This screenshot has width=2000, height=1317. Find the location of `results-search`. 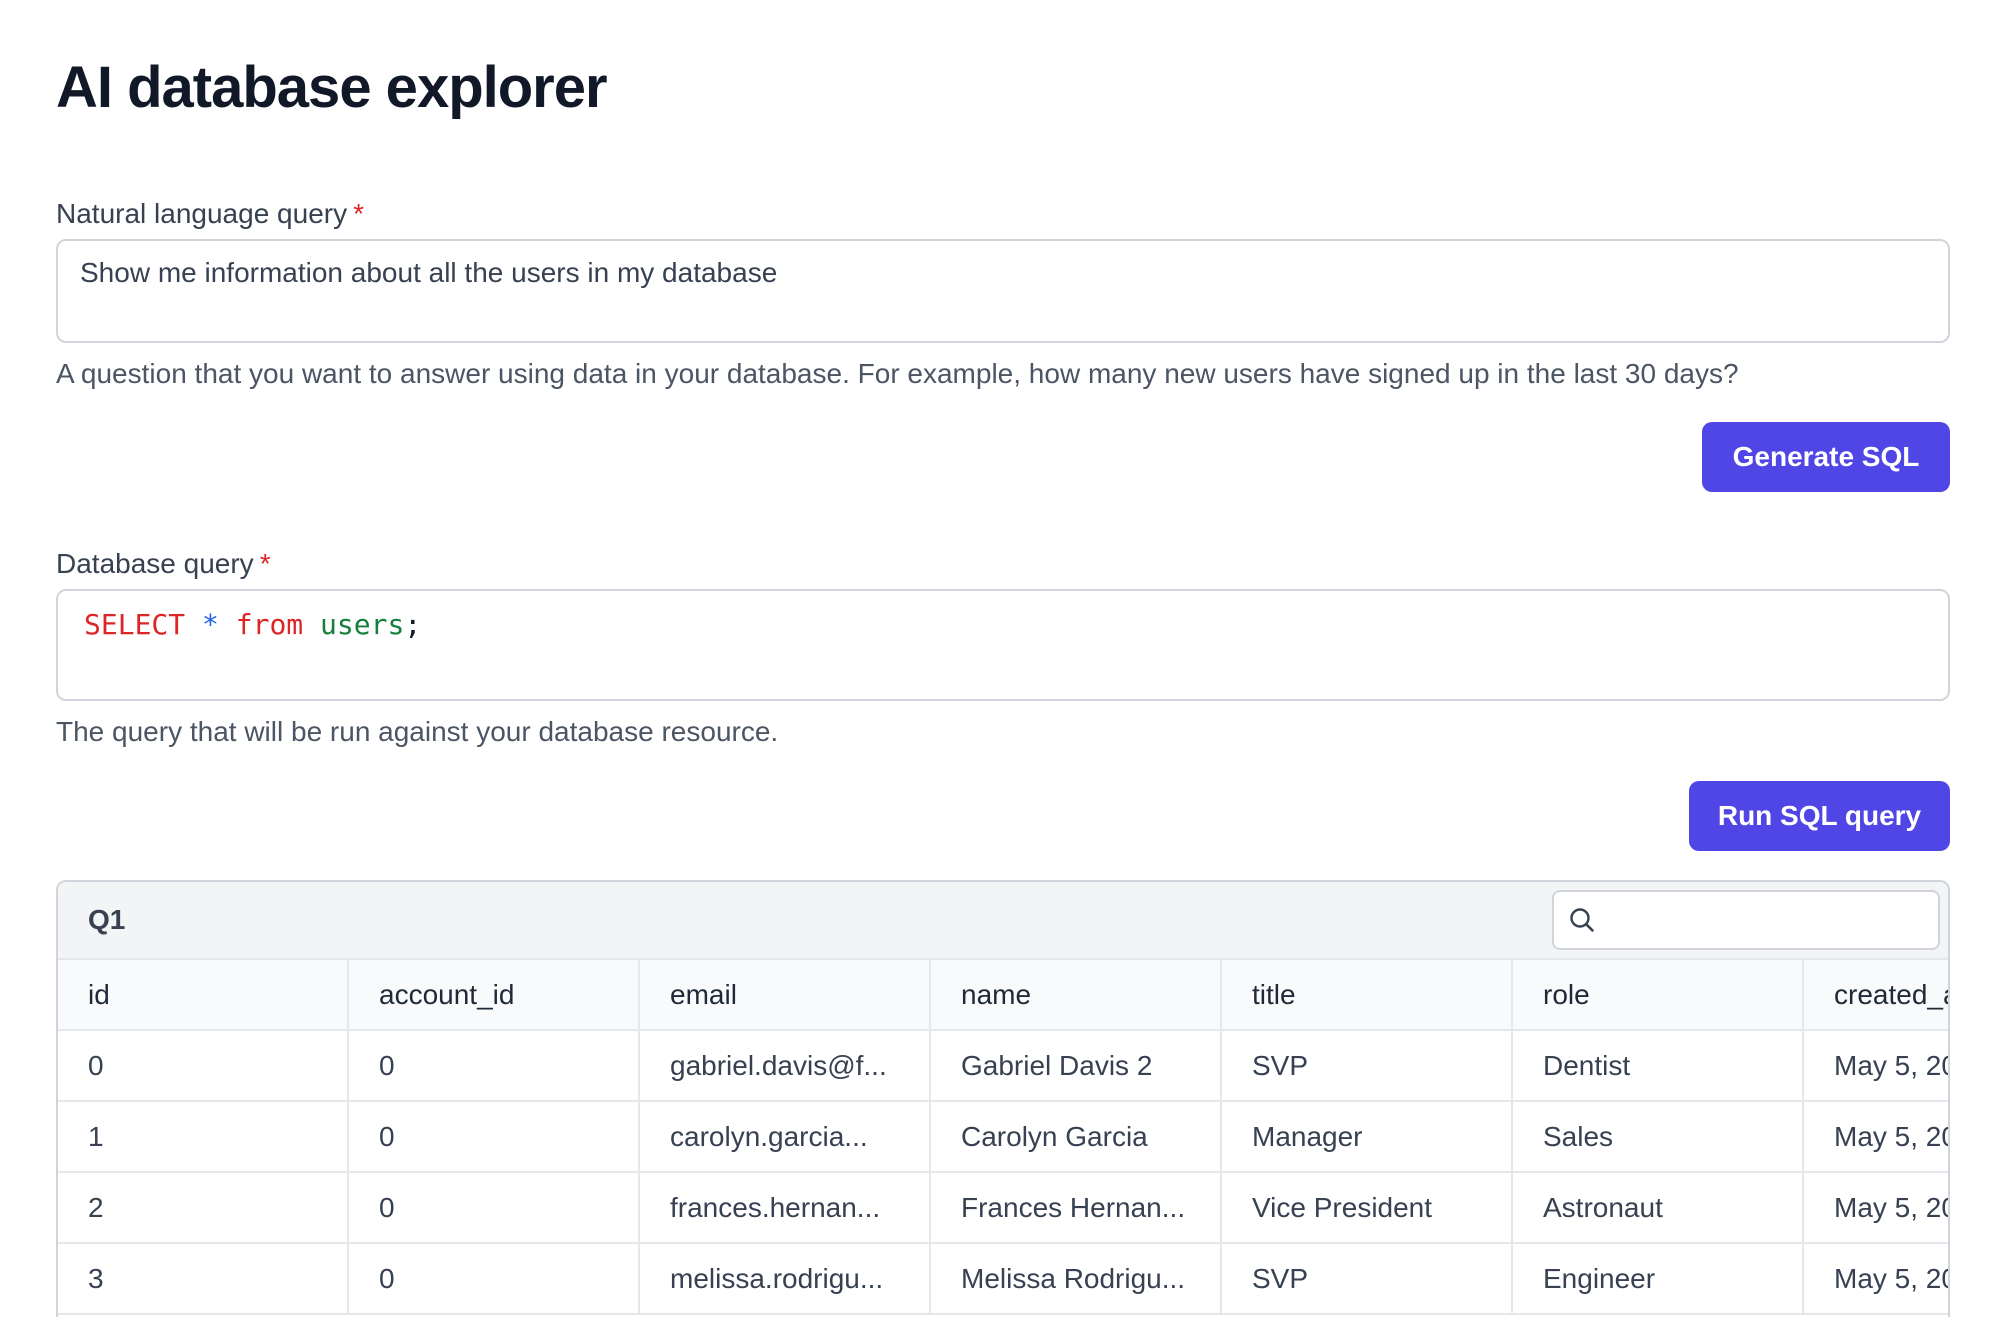

results-search is located at coordinates (1746, 920).